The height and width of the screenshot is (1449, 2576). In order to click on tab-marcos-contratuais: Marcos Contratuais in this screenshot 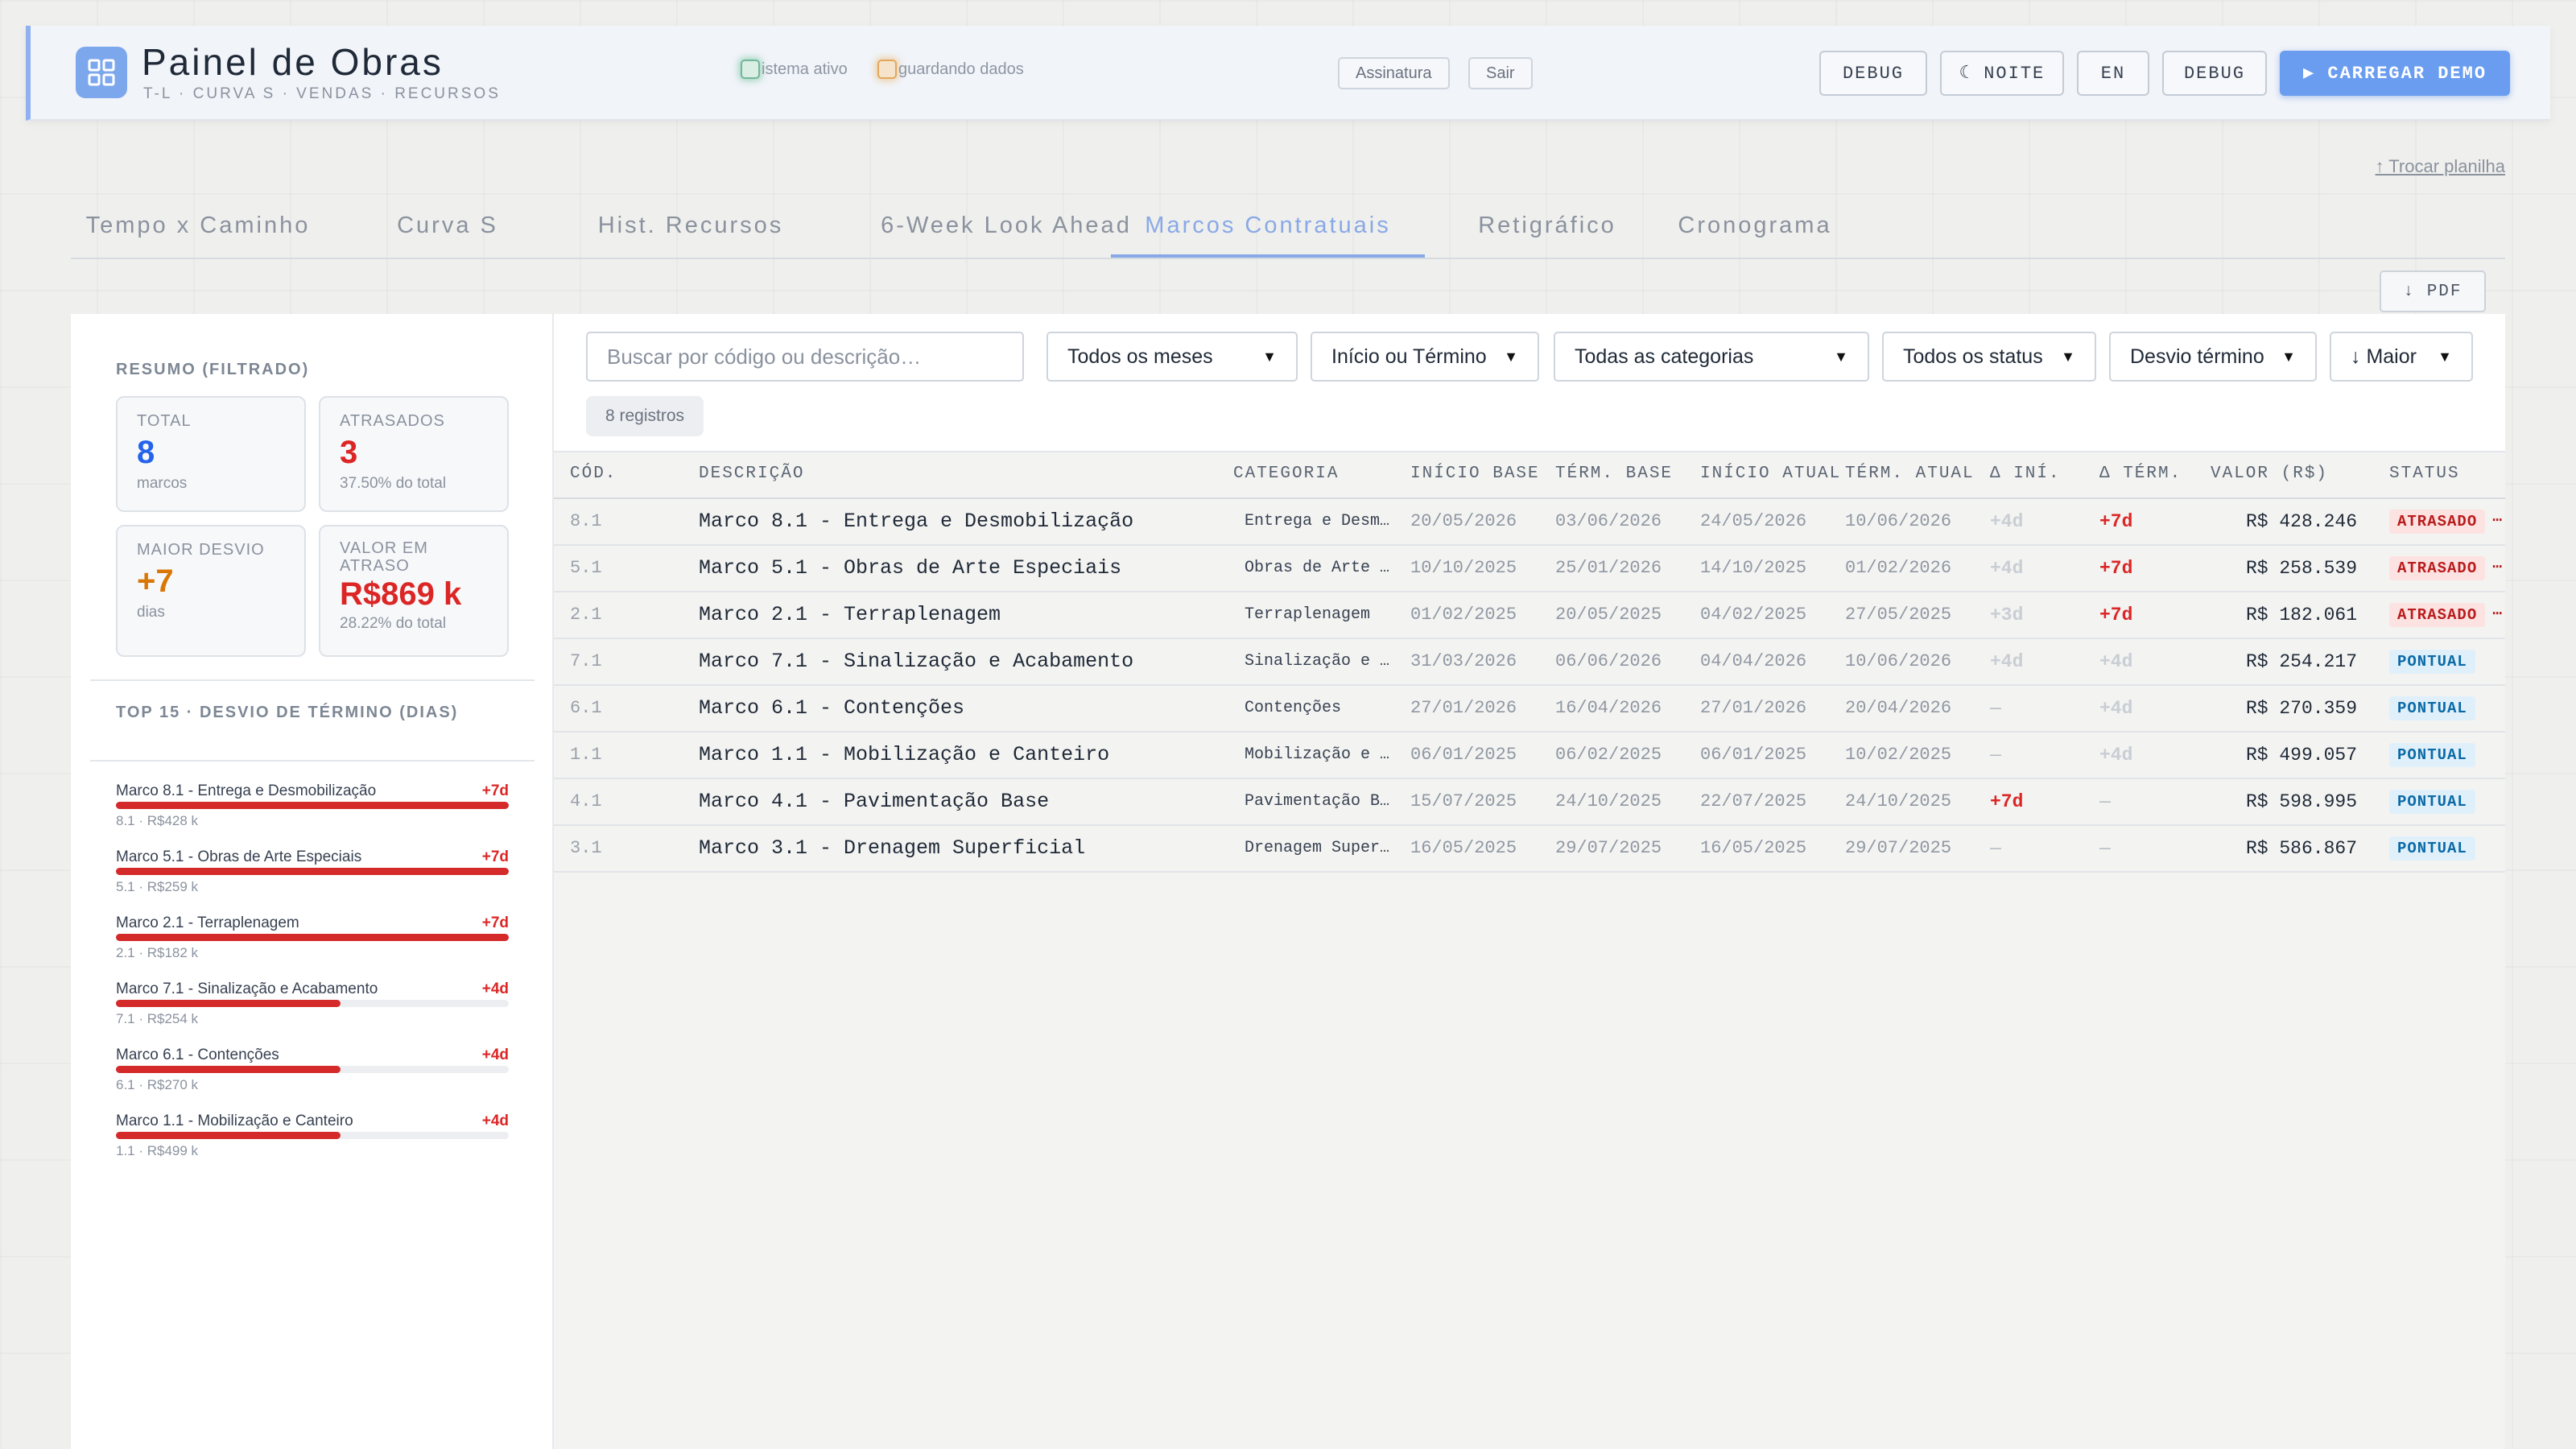, I will do `click(1268, 233)`.